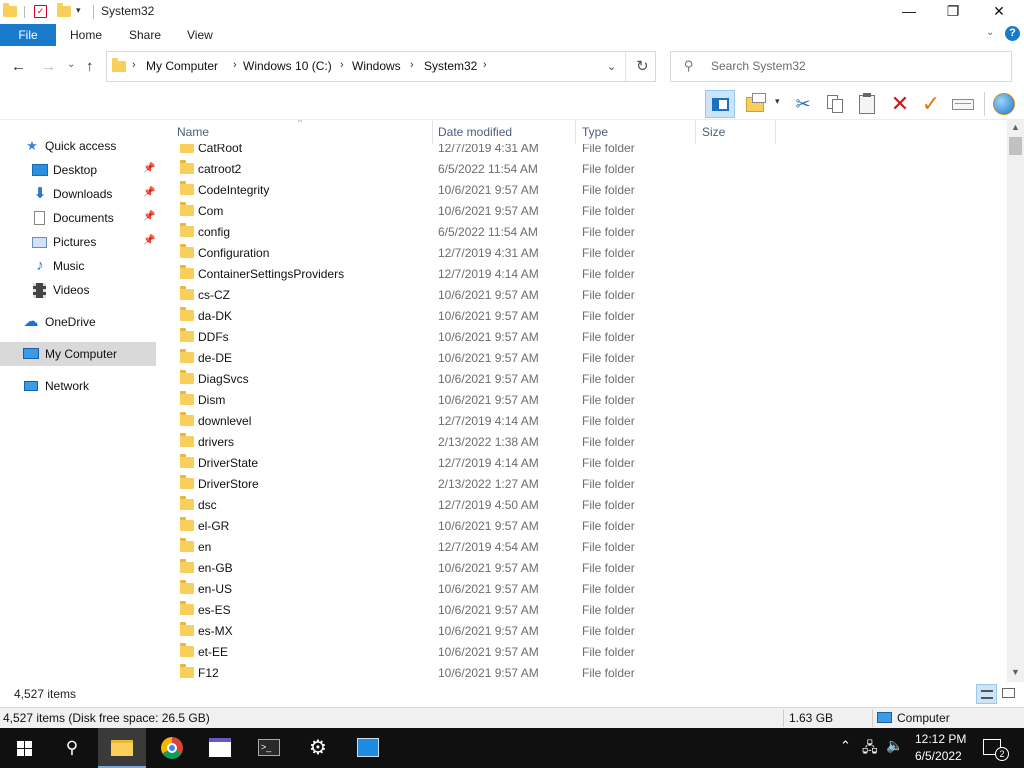 Image resolution: width=1024 pixels, height=768 pixels. What do you see at coordinates (78, 266) in the screenshot?
I see `sidebar-item-music: ♪ Music` at bounding box center [78, 266].